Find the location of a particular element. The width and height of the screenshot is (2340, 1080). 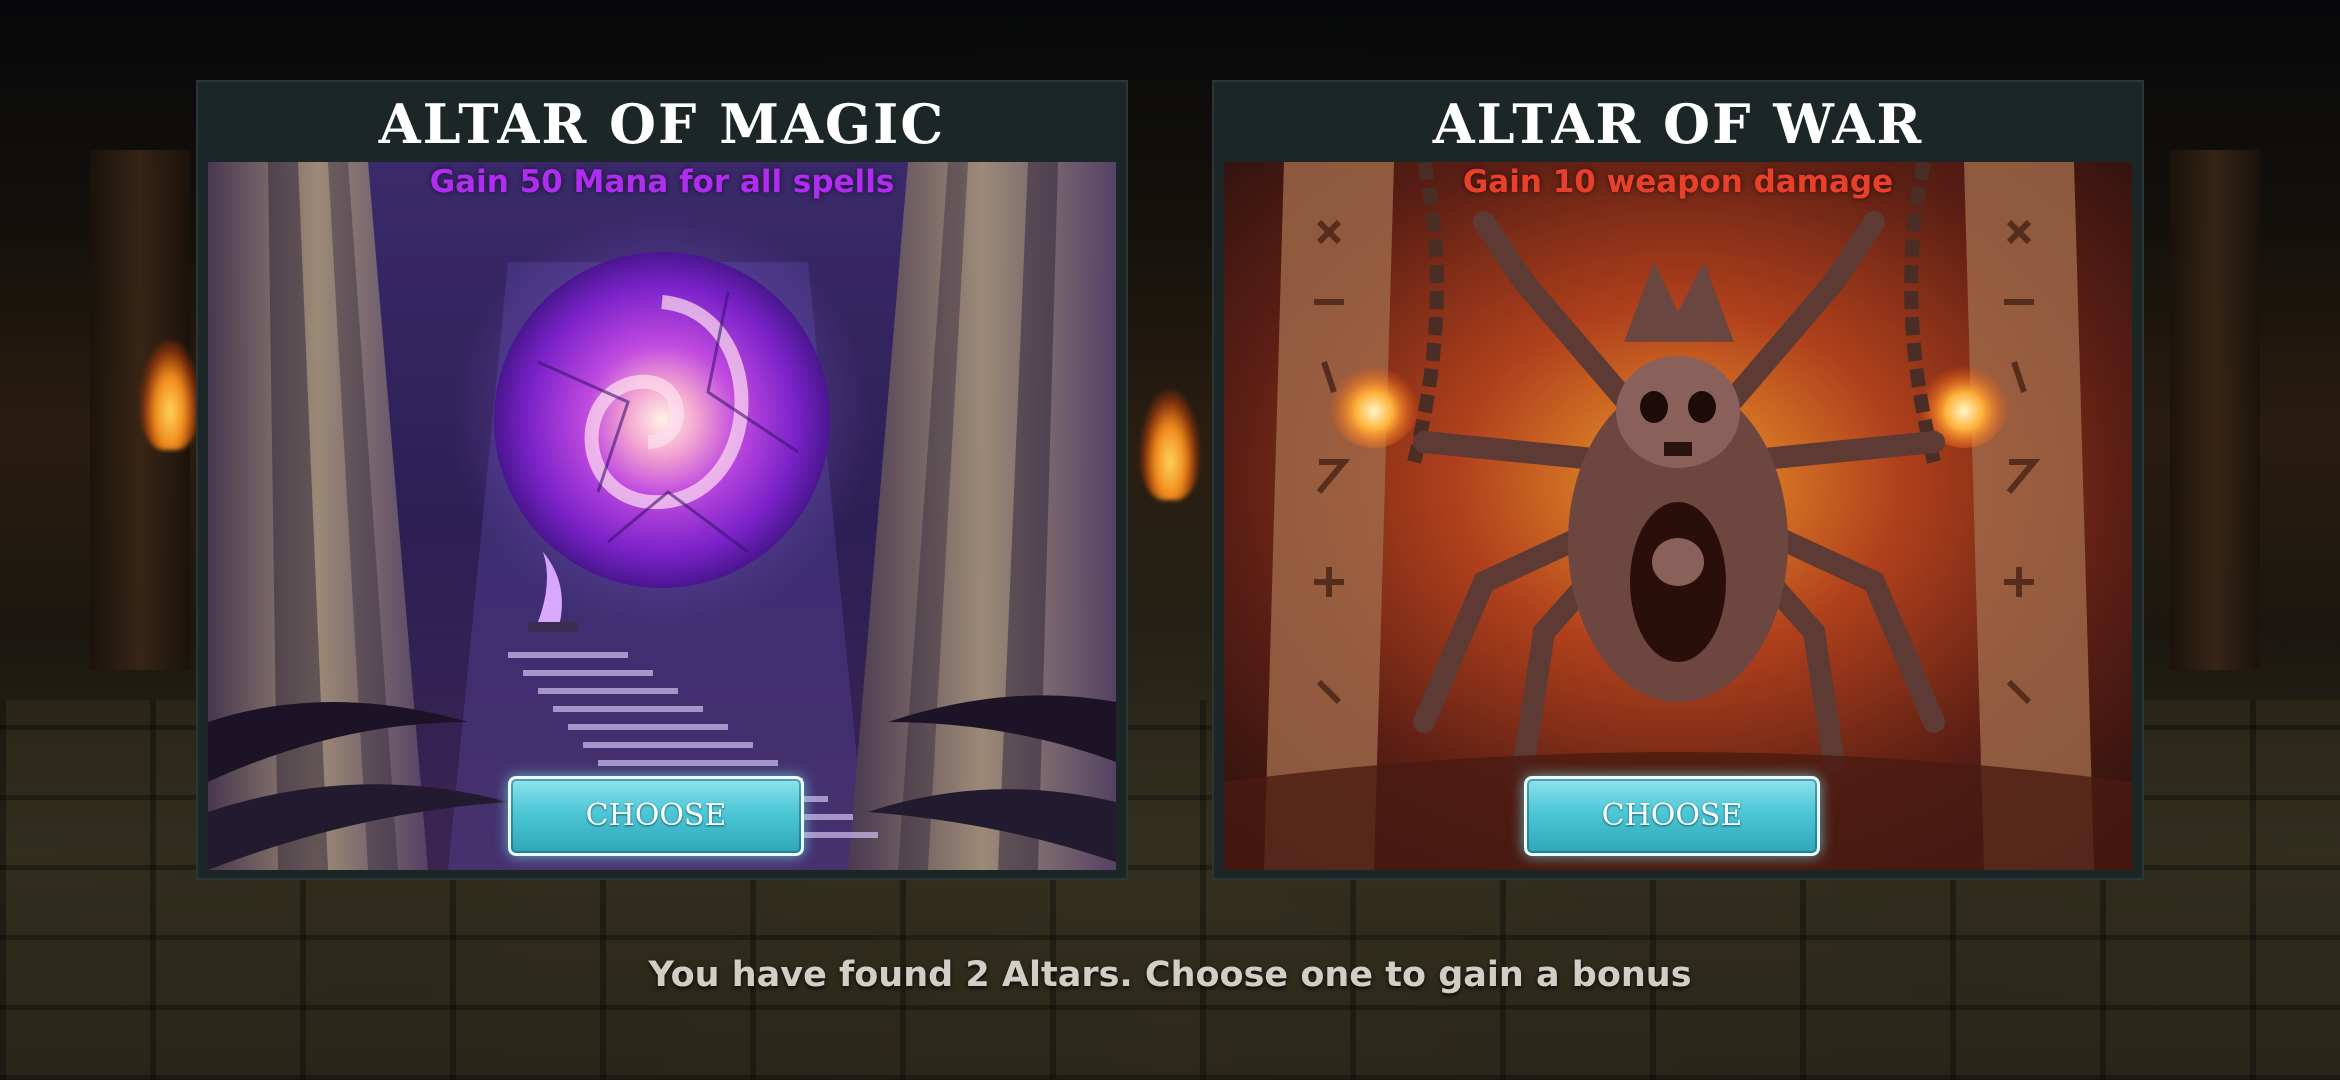

altar-title: ALTAR OF MAGIC is located at coordinates (662, 124).